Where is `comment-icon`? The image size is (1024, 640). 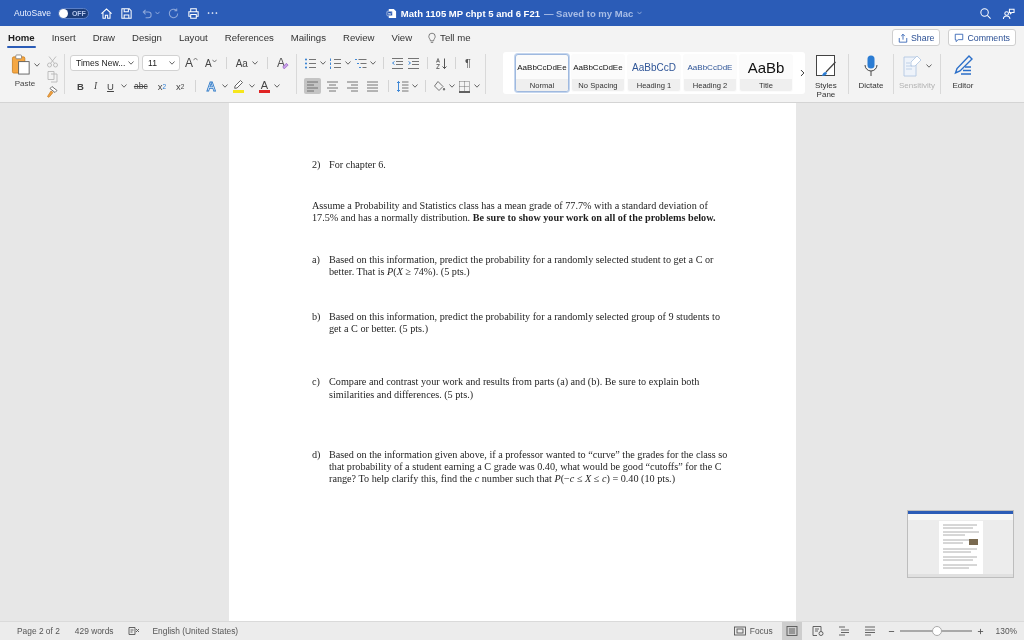
comment-icon is located at coordinates (959, 37).